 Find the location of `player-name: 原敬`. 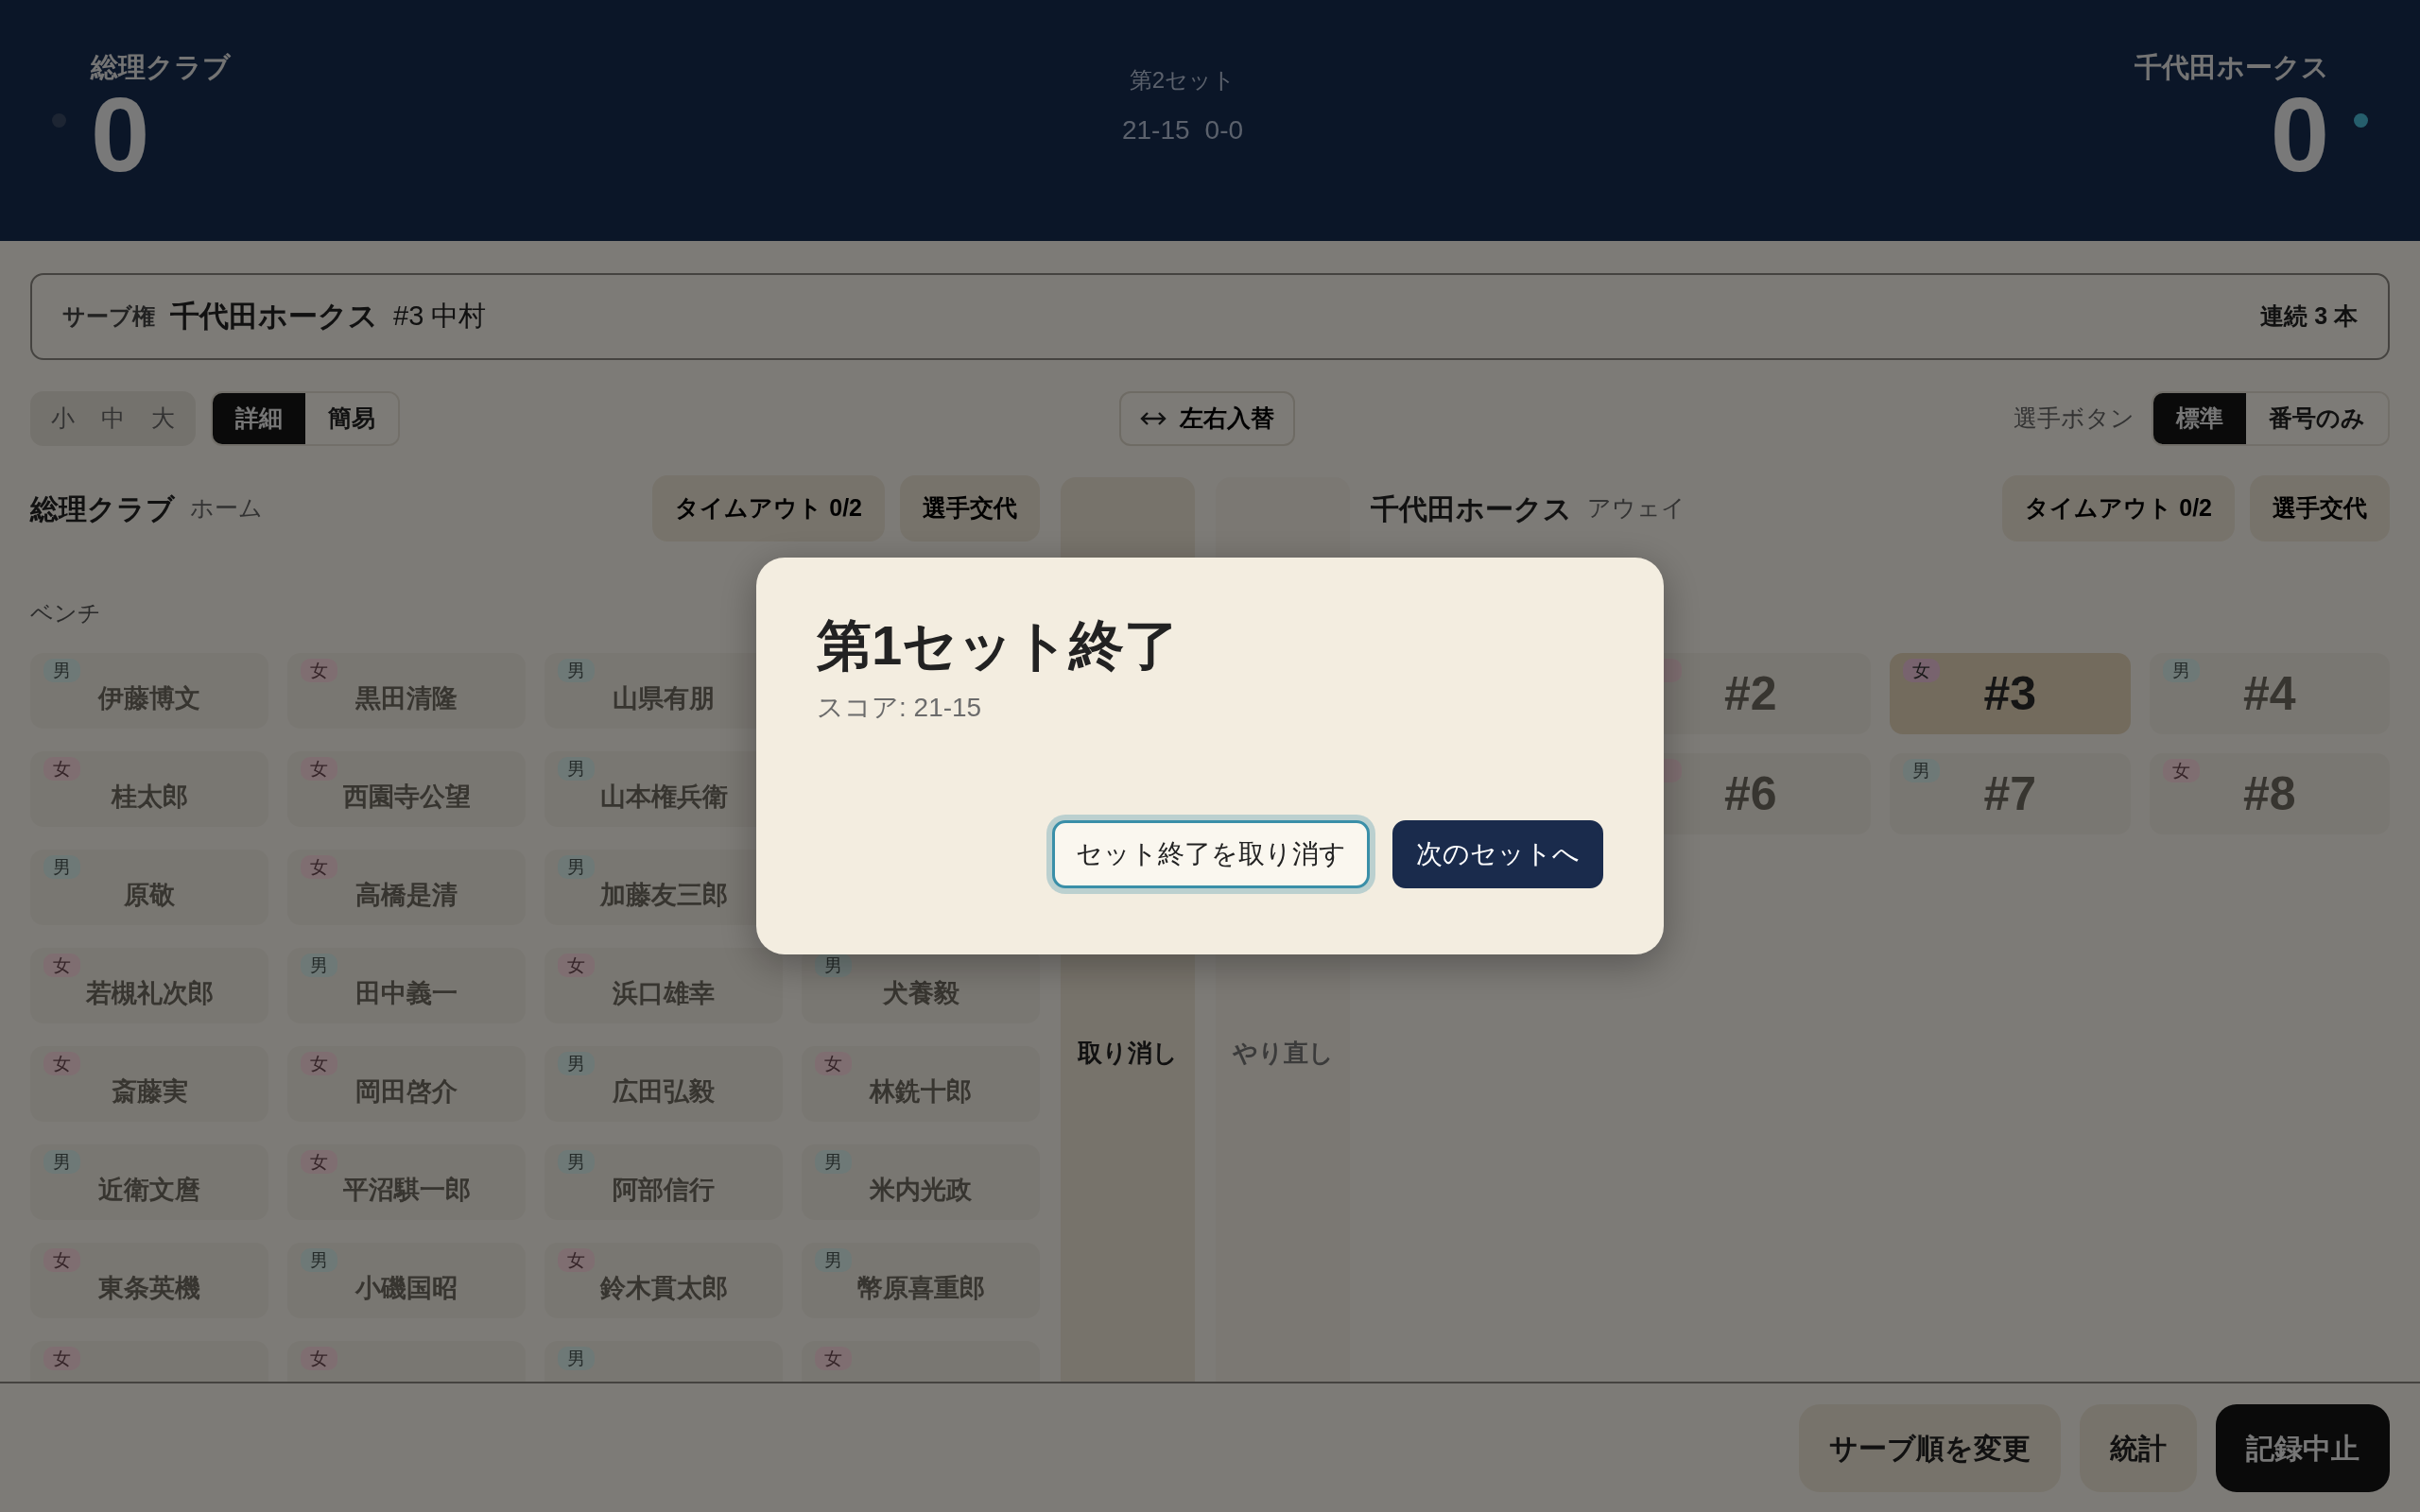

player-name: 原敬 is located at coordinates (149, 895).